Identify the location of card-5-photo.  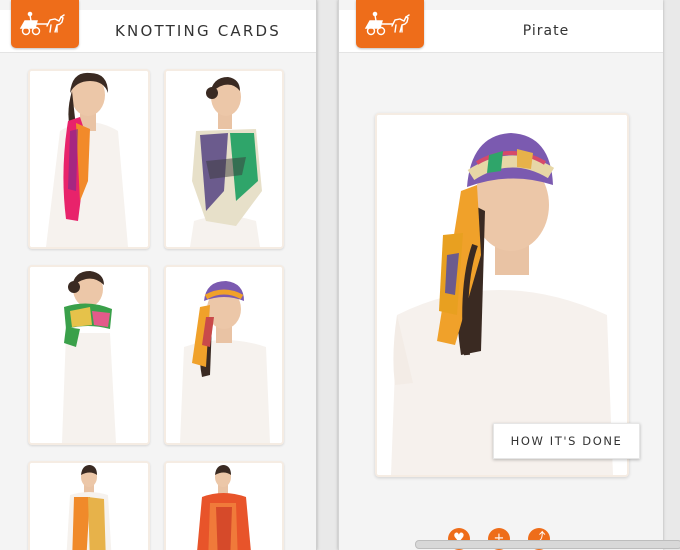
(89, 506).